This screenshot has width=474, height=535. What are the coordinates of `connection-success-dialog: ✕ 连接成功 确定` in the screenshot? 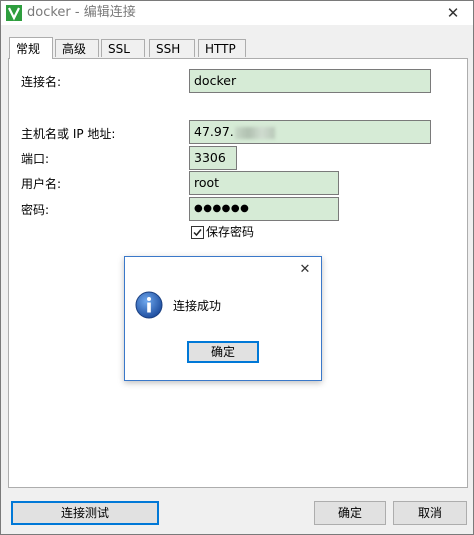 It's located at (223, 318).